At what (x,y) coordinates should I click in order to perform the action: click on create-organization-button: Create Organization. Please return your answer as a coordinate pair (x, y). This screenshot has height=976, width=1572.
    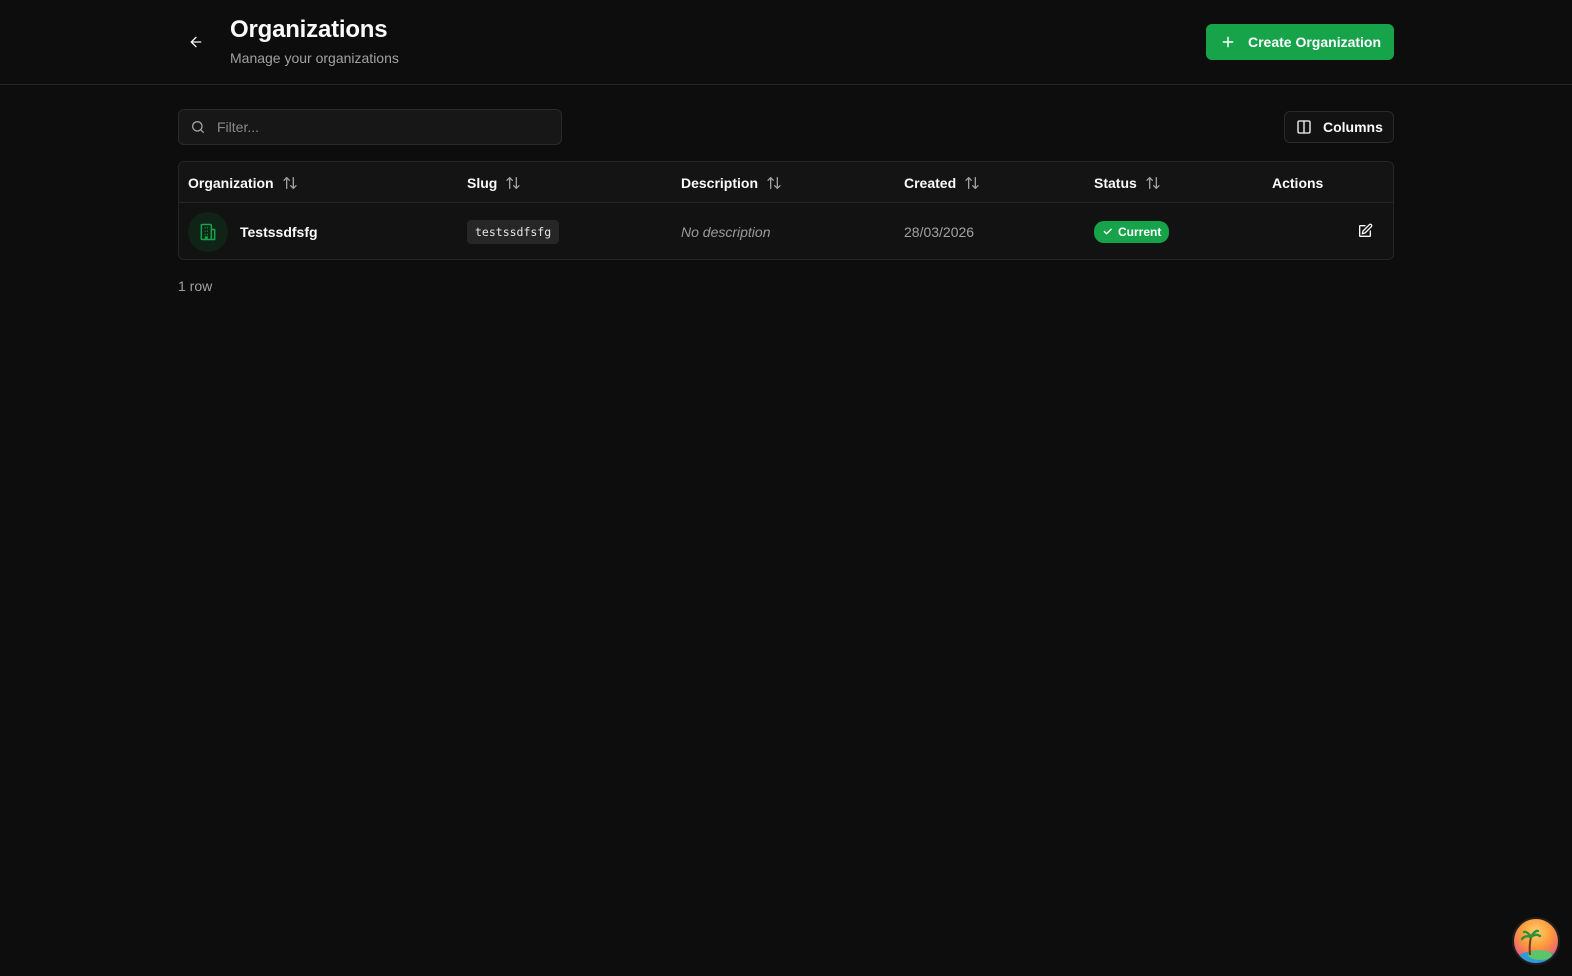
    Looking at the image, I should click on (1300, 42).